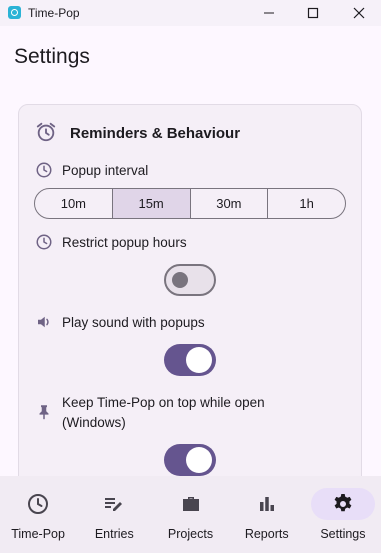 This screenshot has height=553, width=381. I want to click on edit-list-icon, so click(114, 504).